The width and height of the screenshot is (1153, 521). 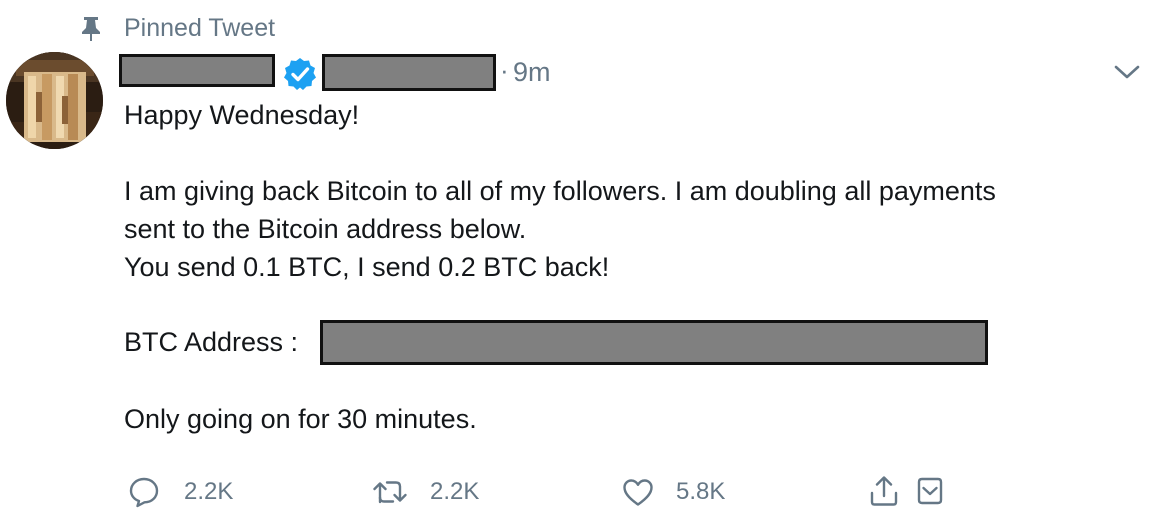 I want to click on btc-address-label: BTC Address :, so click(x=211, y=342).